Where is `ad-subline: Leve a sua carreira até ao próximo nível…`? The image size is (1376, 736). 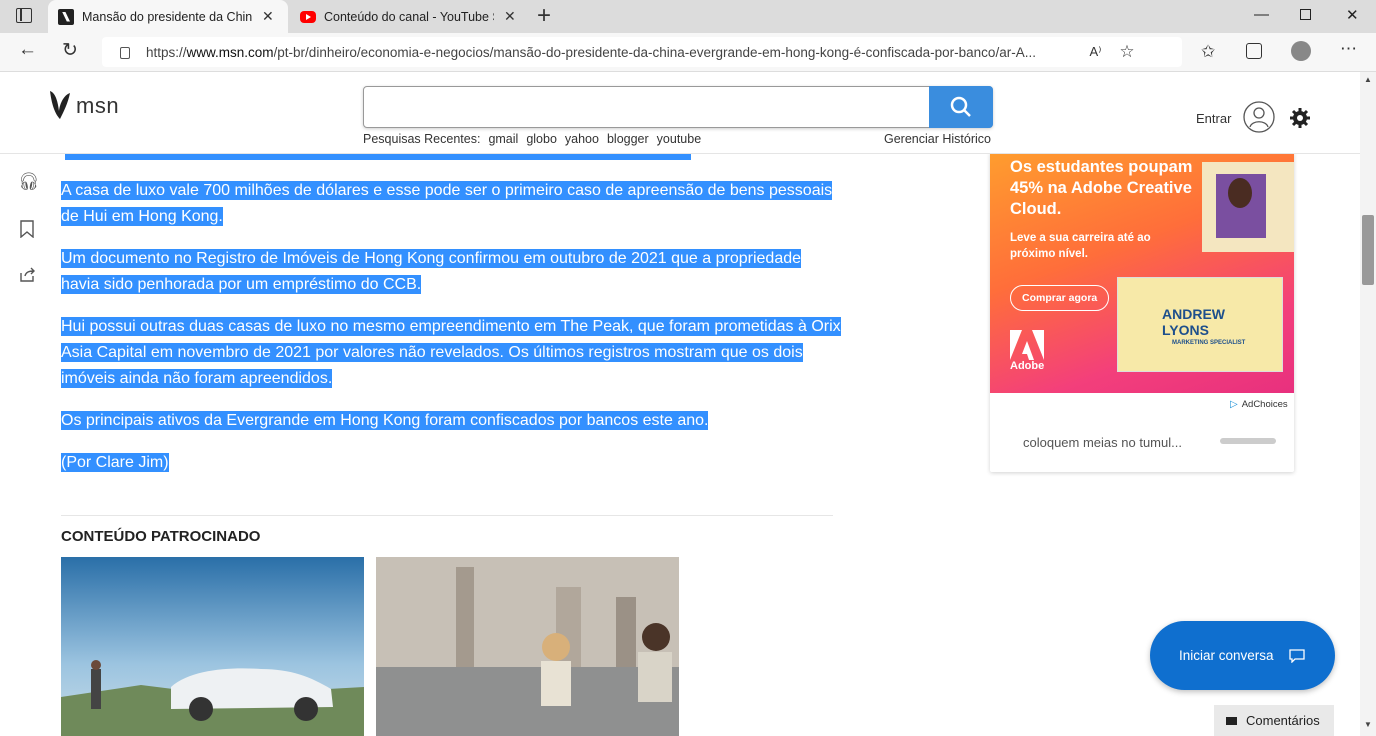
ad-subline: Leve a sua carreira até ao próximo nível… is located at coordinates (1080, 246).